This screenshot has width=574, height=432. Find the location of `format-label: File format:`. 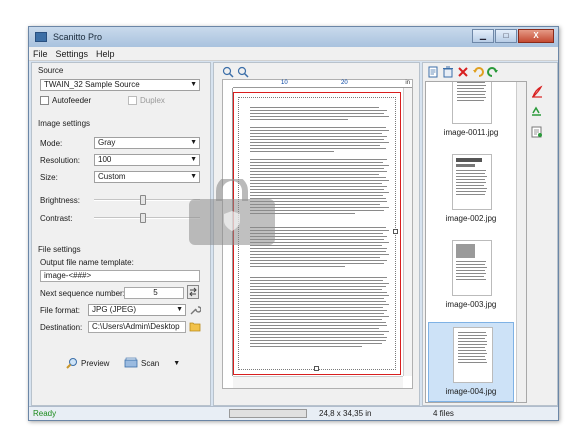

format-label: File format: is located at coordinates (60, 310).